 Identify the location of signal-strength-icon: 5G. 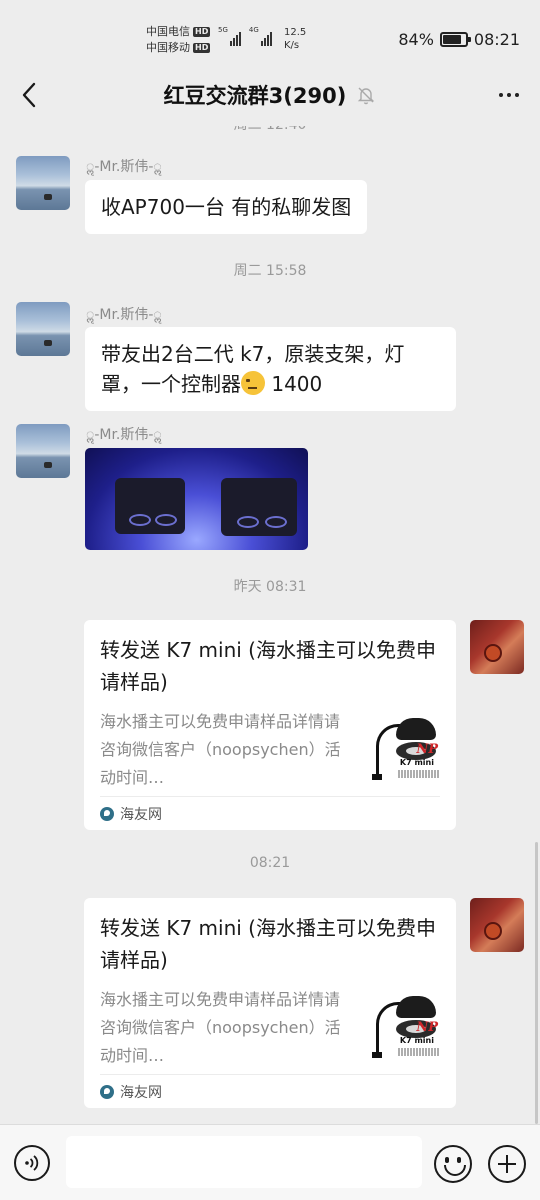
(229, 36).